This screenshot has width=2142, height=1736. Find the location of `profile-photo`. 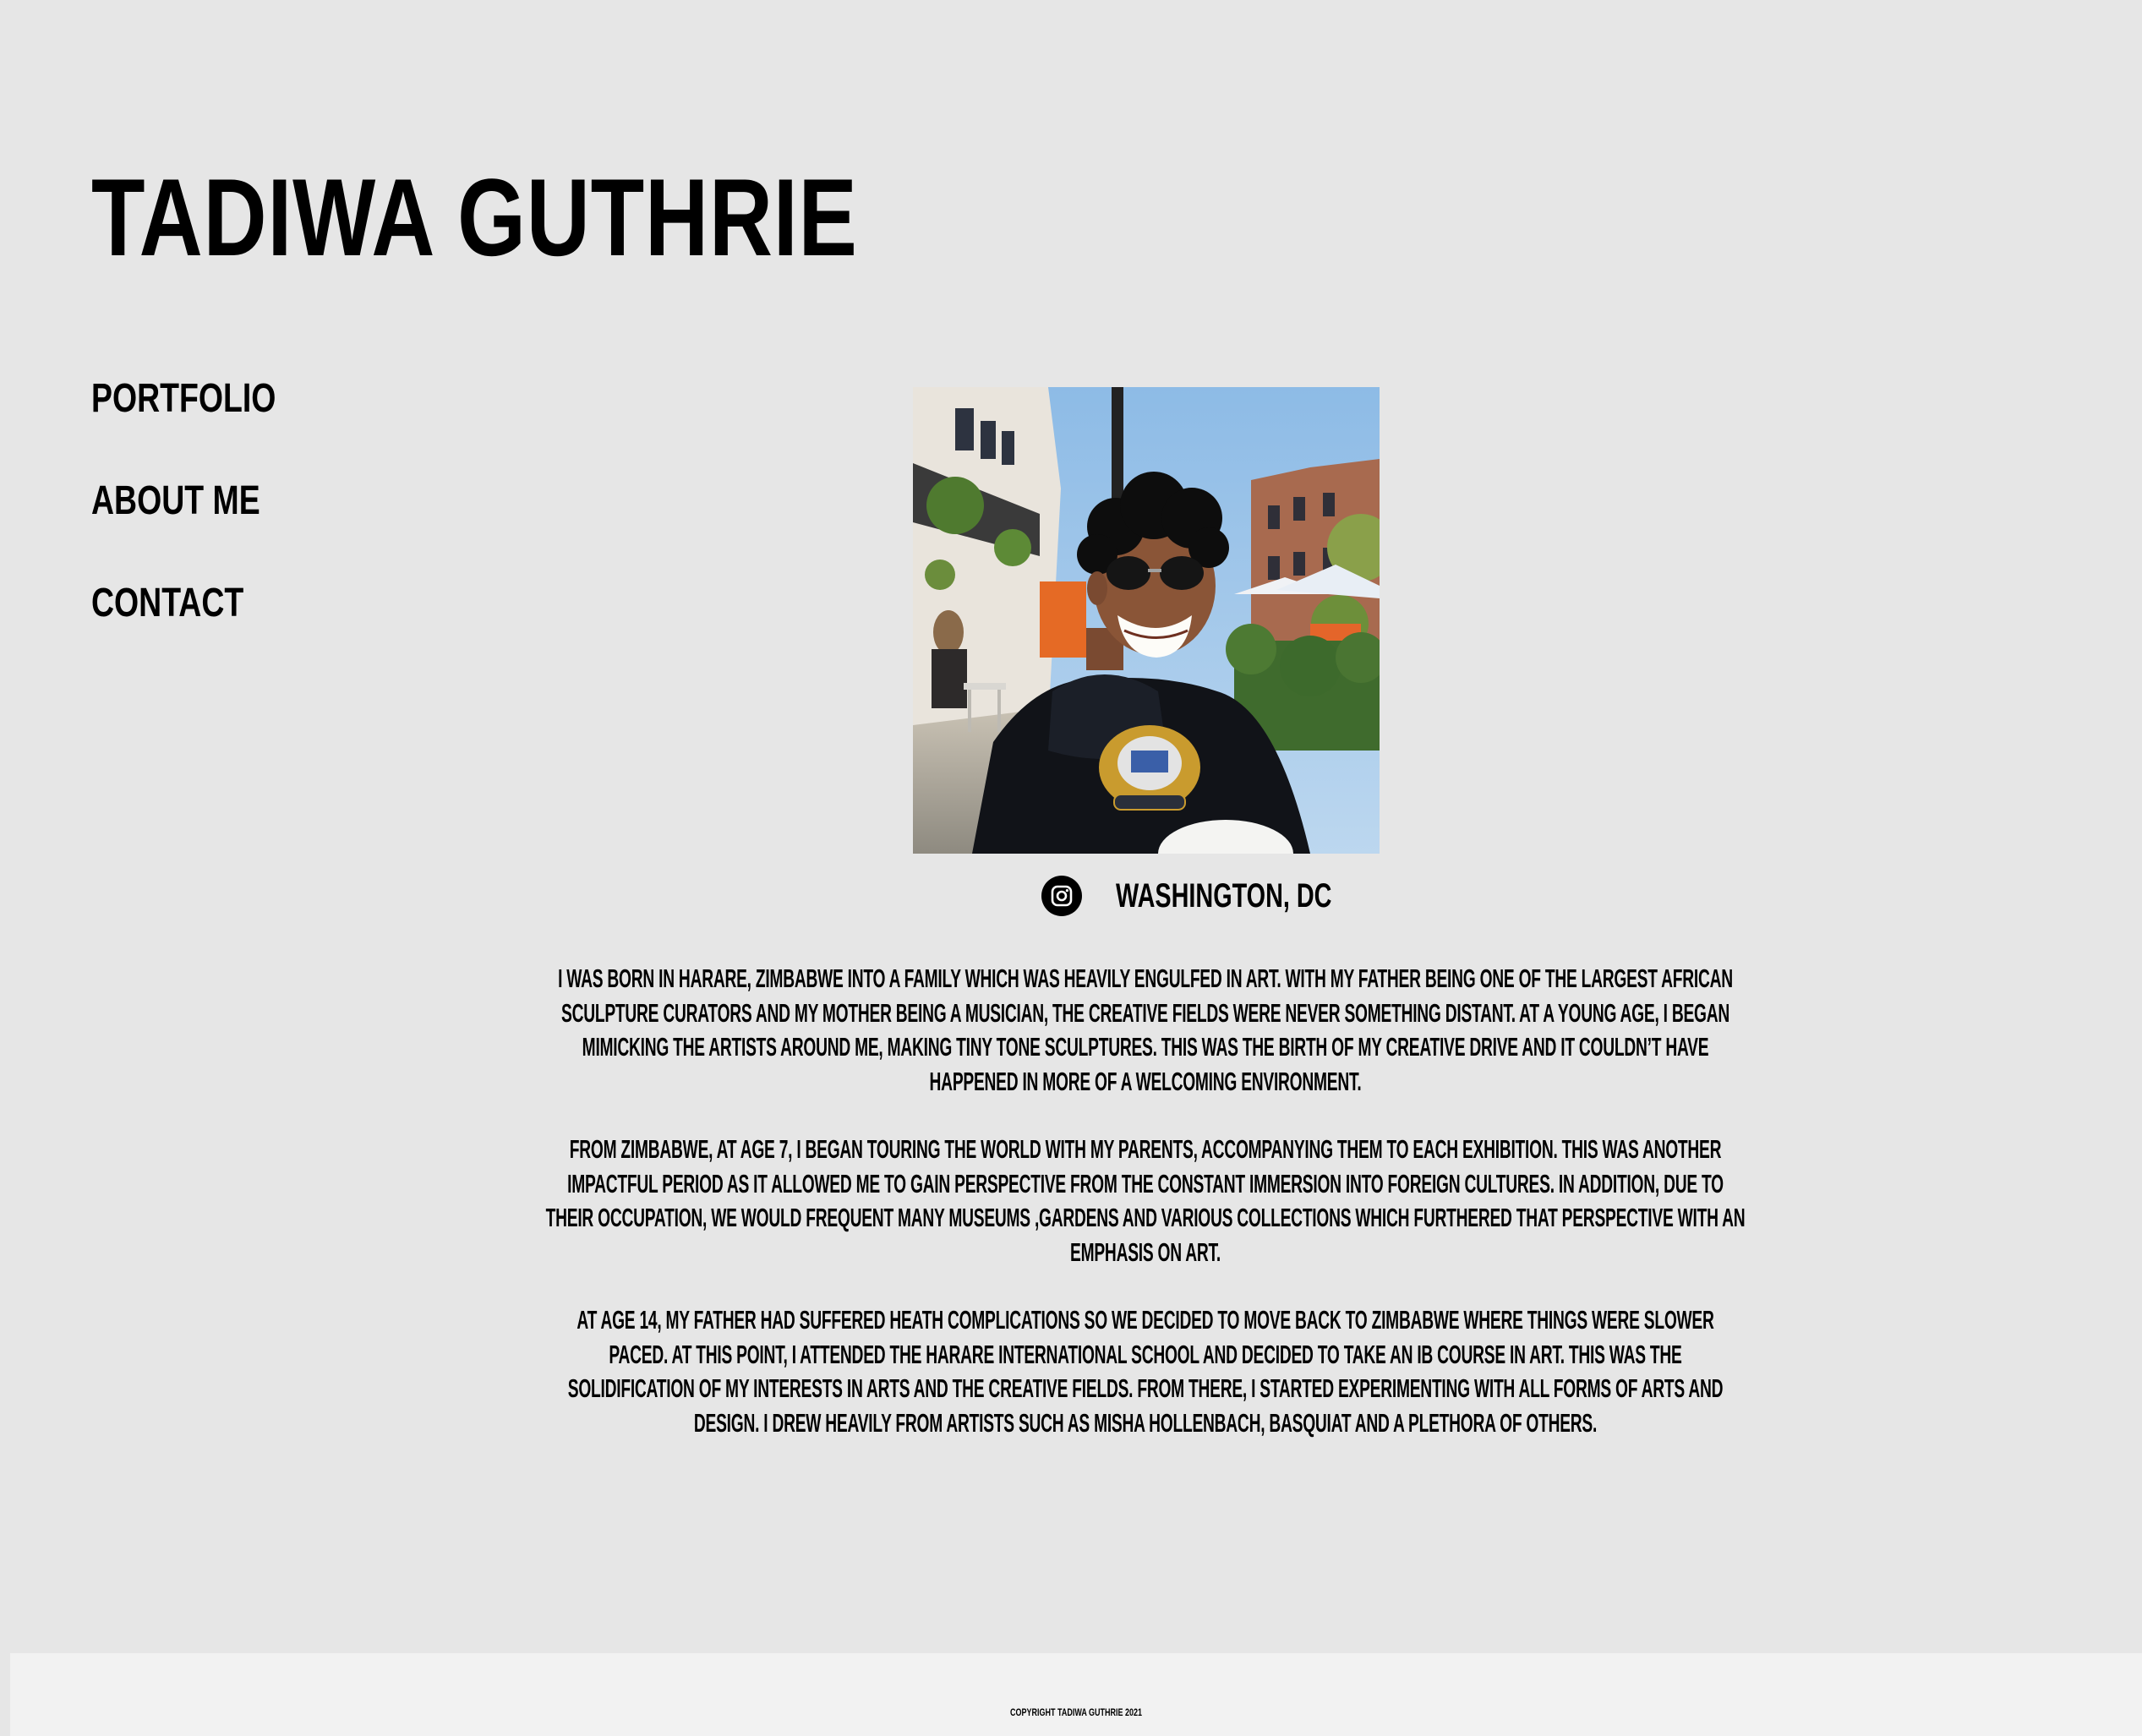

profile-photo is located at coordinates (1146, 620).